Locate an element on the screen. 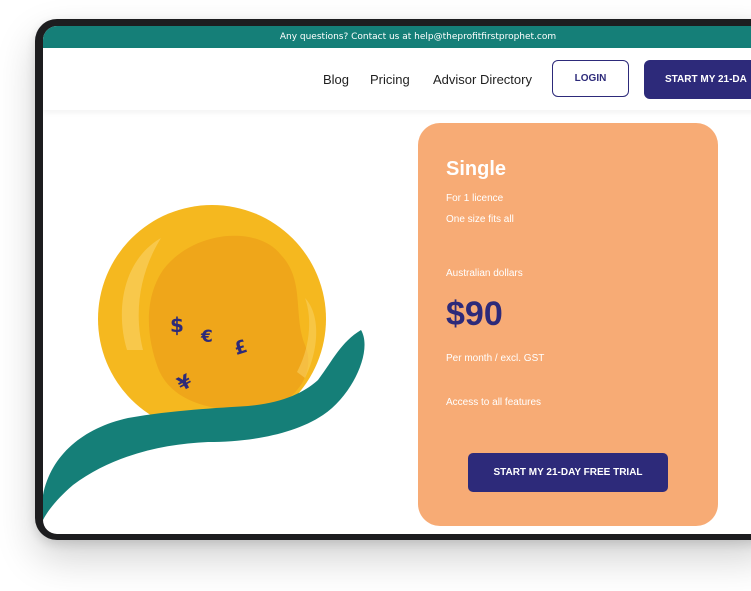 The width and height of the screenshot is (751, 591). start-trial-card-button: START MY 21-DAY FREE TRIAL is located at coordinates (568, 472).